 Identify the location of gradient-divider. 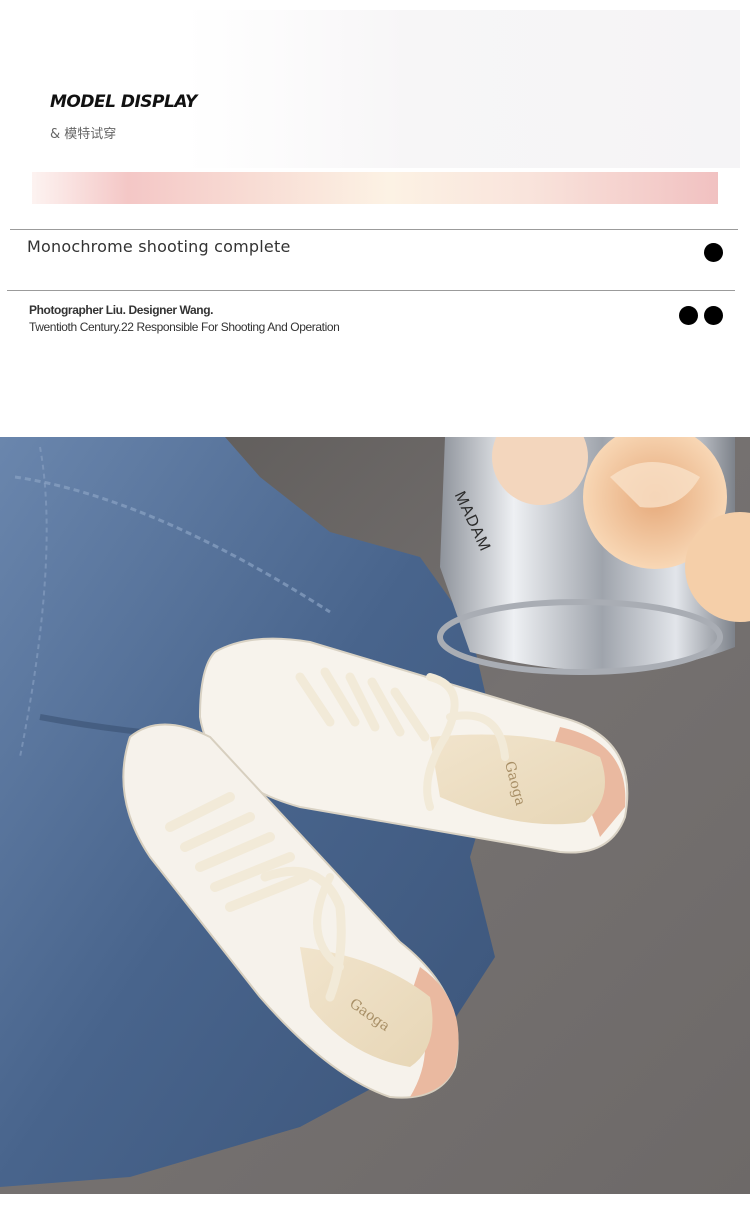
(375, 188).